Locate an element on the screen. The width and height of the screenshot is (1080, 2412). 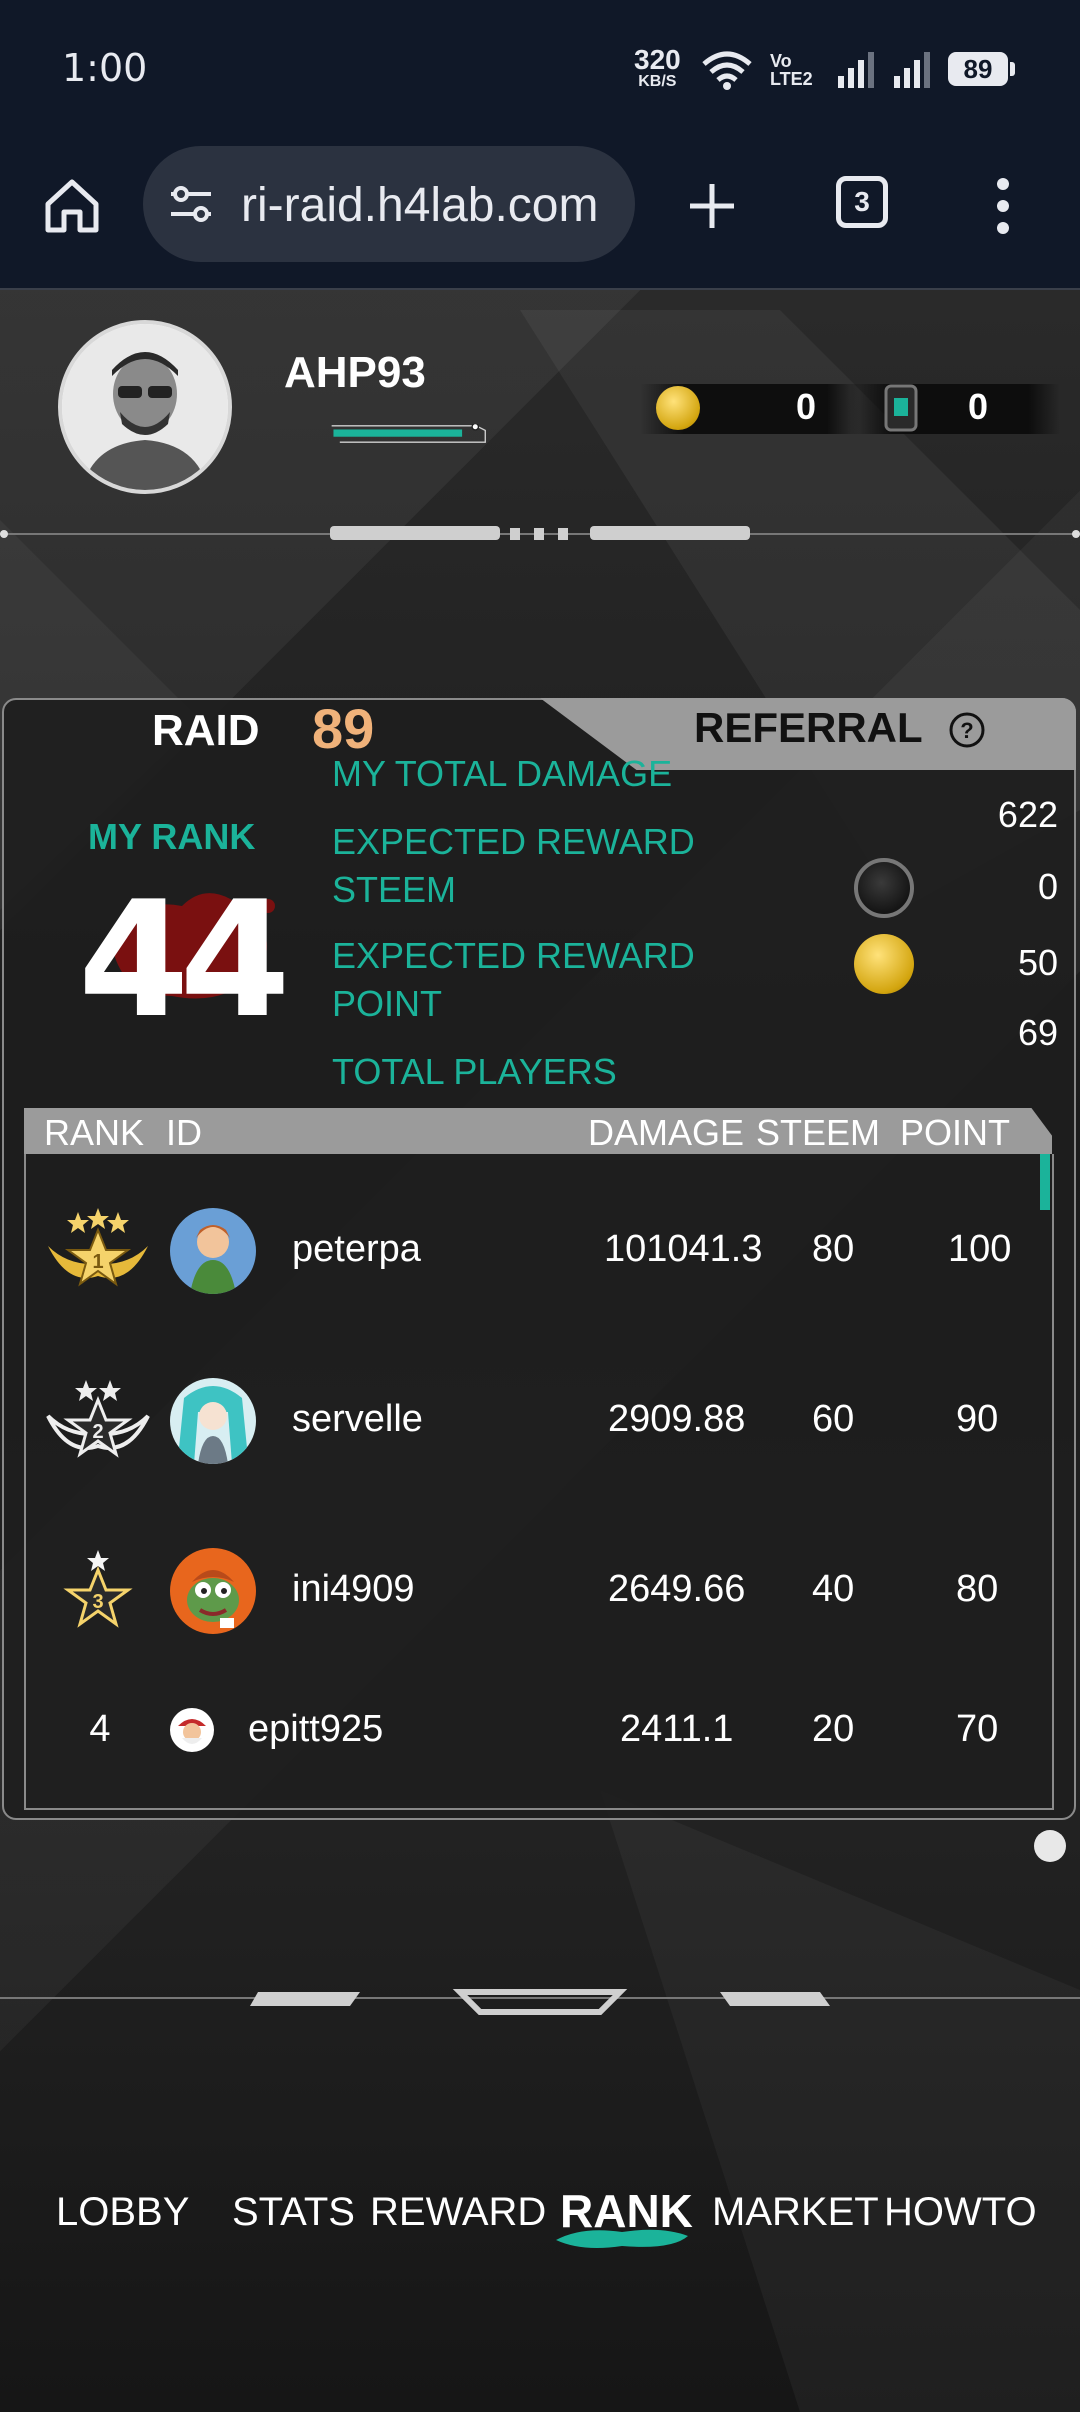
gold-rank-badge-icon: 1 is located at coordinates (98, 1247).